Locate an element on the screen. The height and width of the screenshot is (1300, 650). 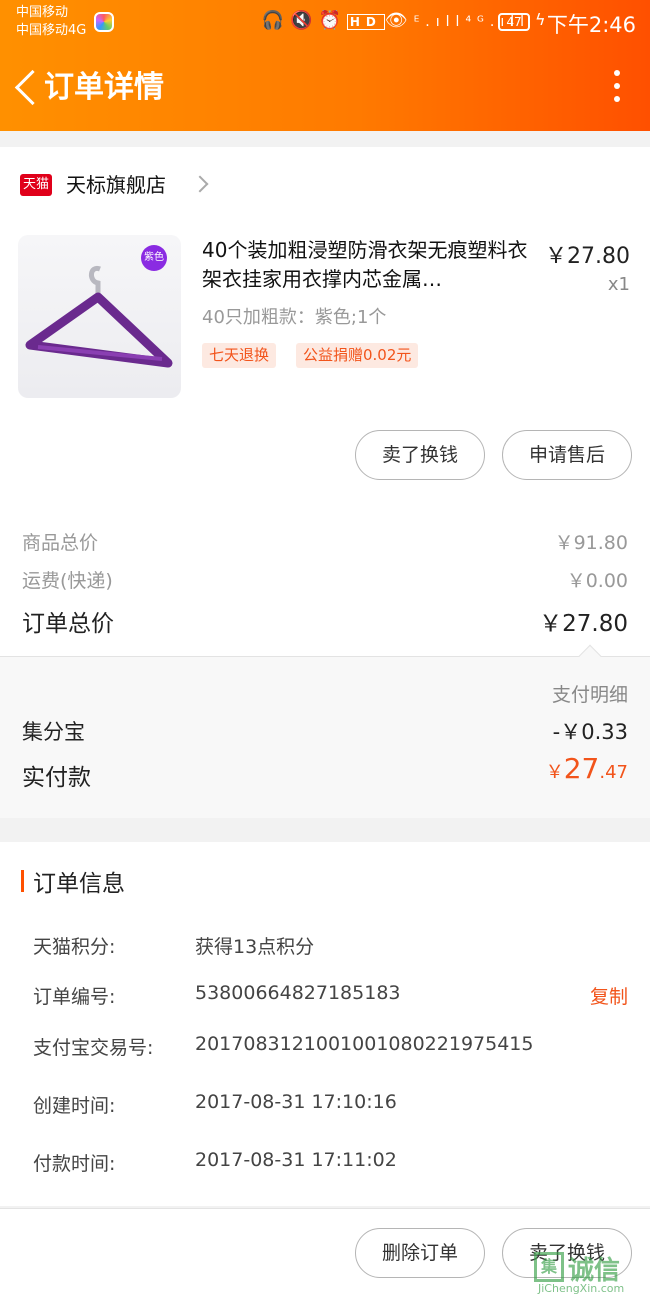
order-total-label: 订单总价 is located at coordinates (68, 624).